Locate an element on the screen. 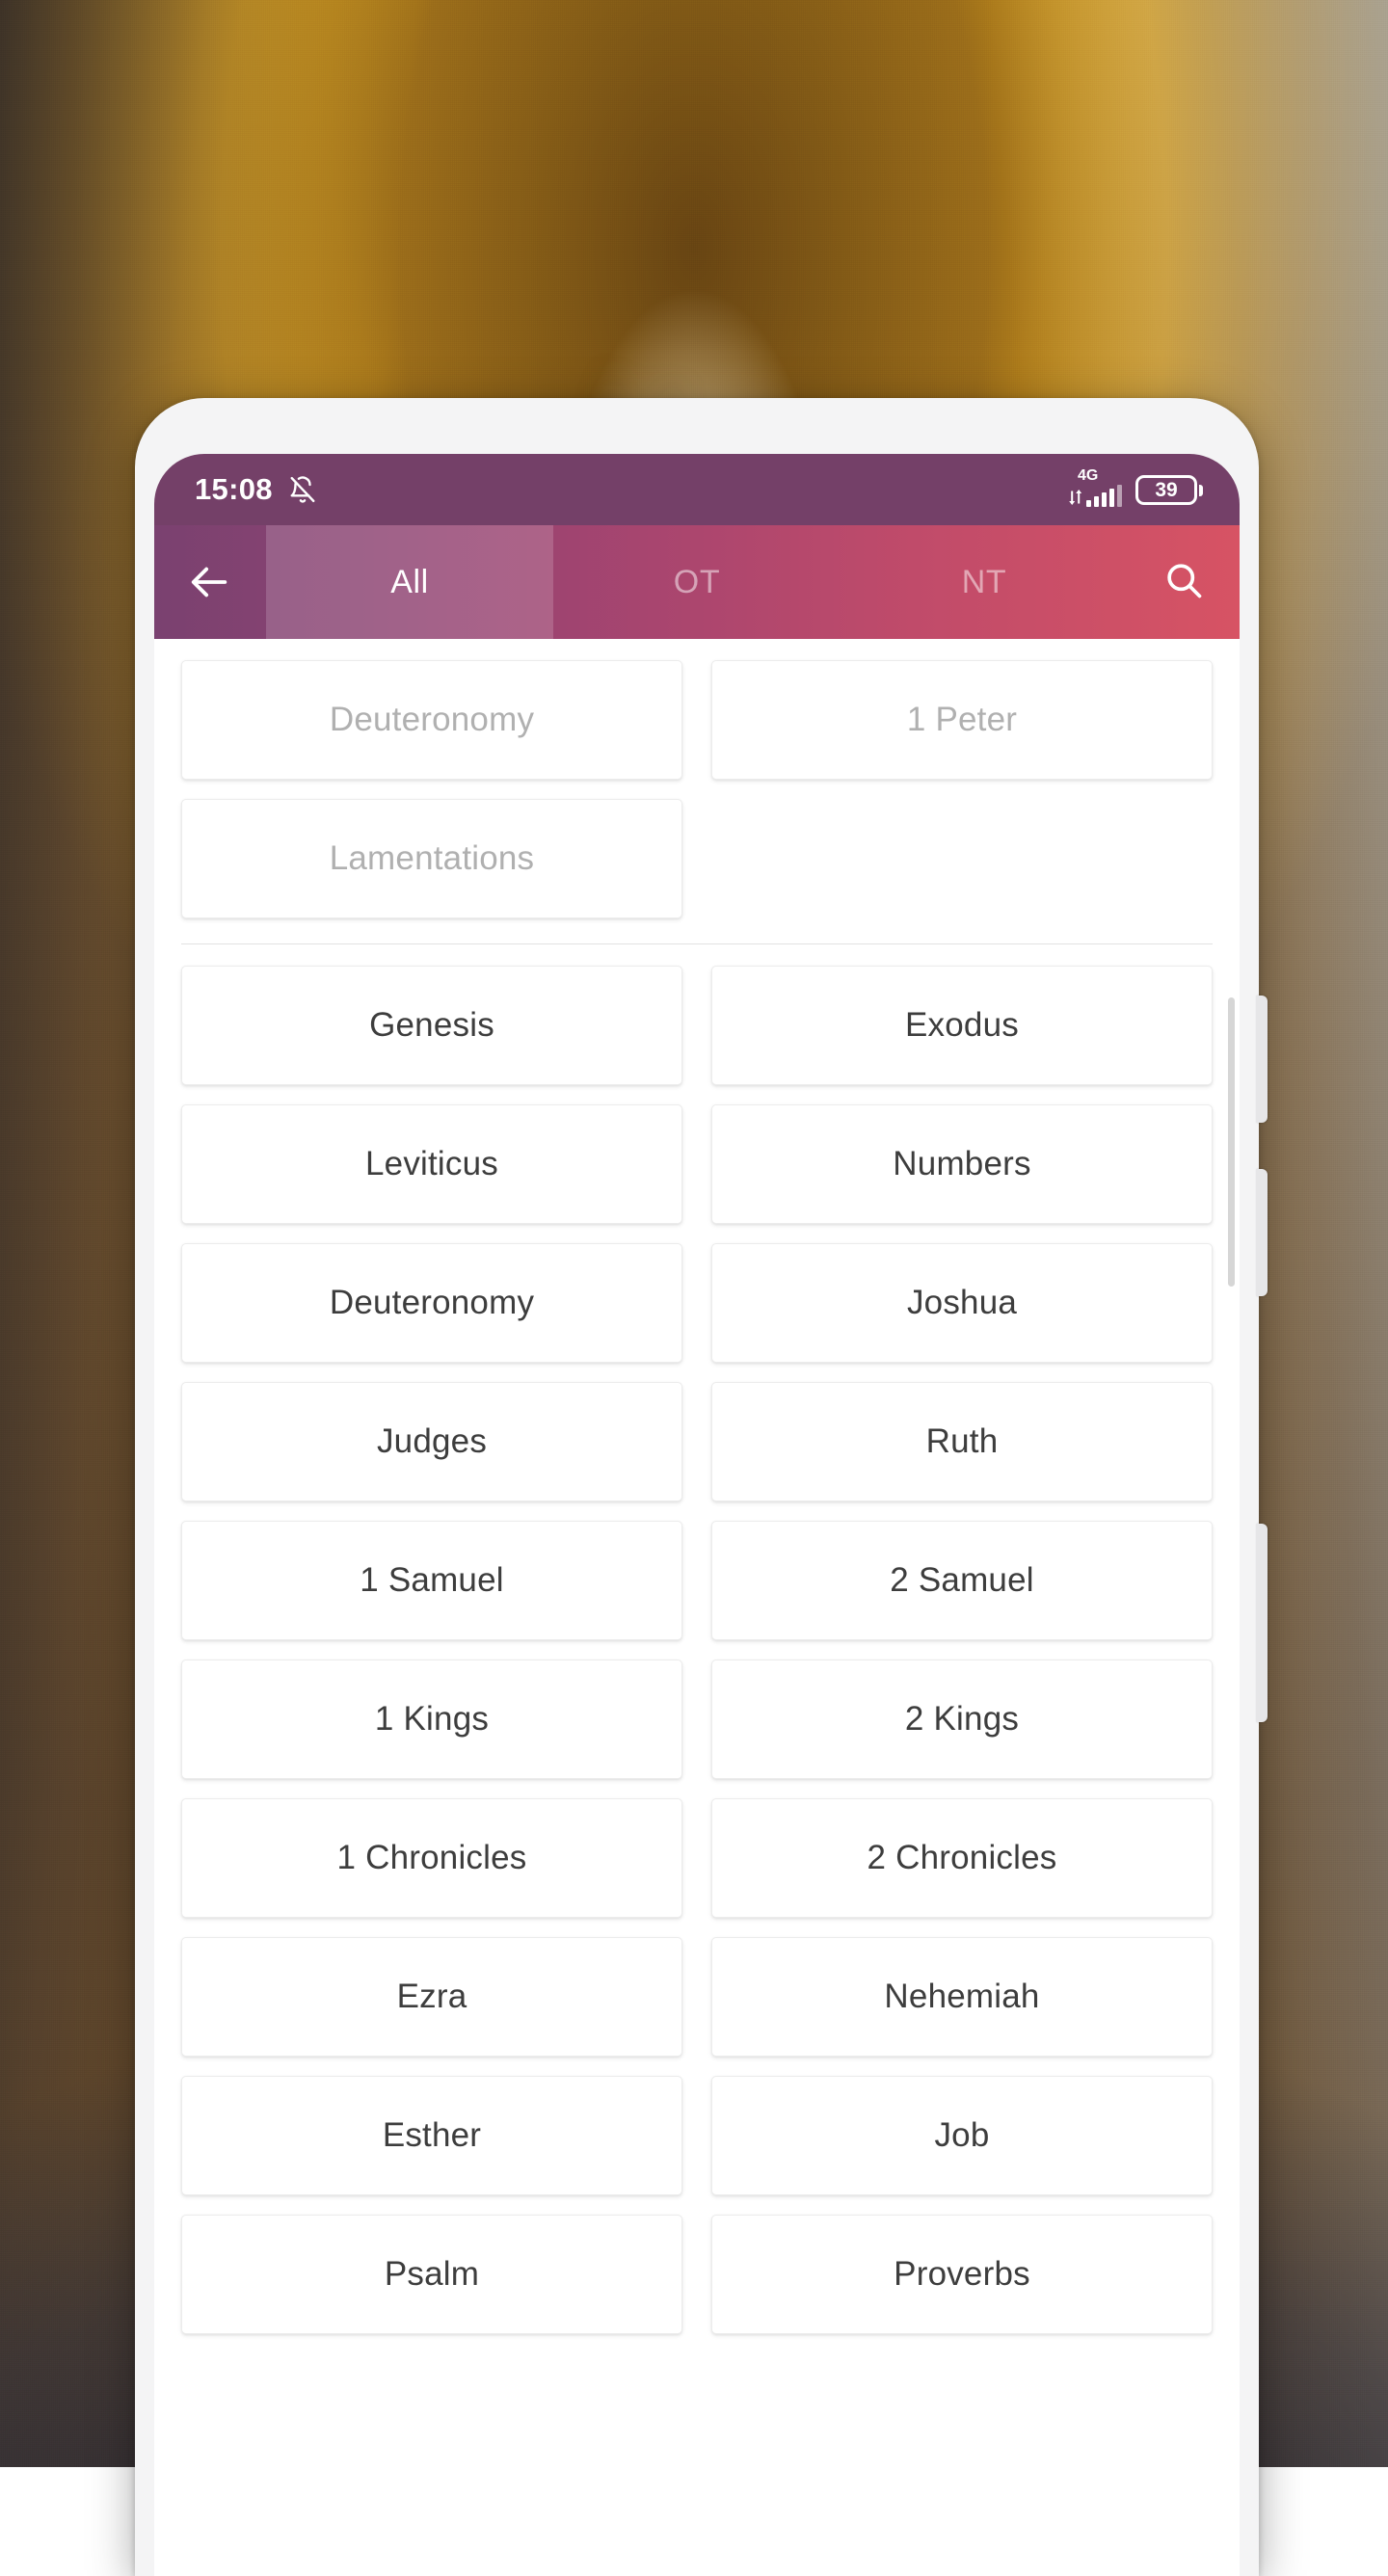 Image resolution: width=1388 pixels, height=2576 pixels. tab-nt-label: NT is located at coordinates (984, 582).